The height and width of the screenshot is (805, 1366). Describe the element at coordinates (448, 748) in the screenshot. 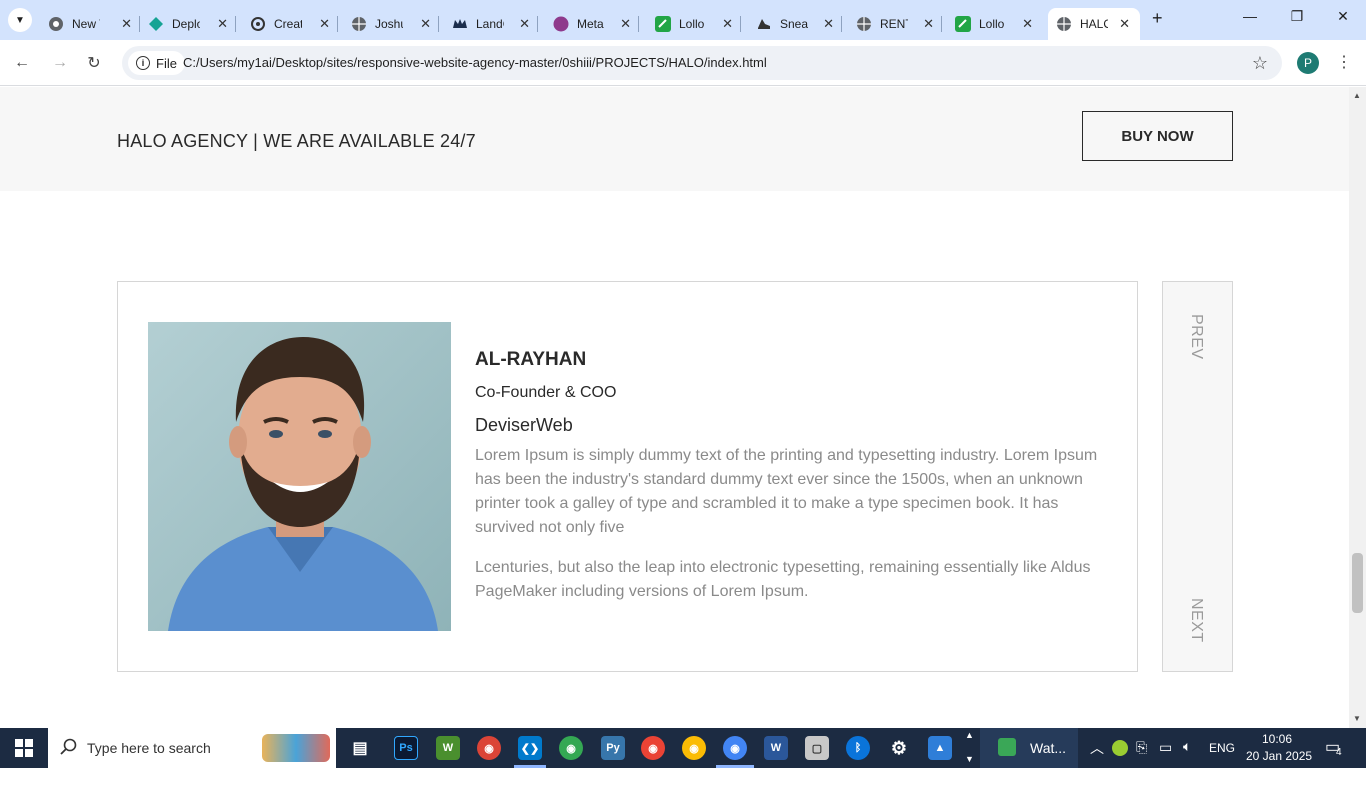

I see `app-green-icon: W` at that location.